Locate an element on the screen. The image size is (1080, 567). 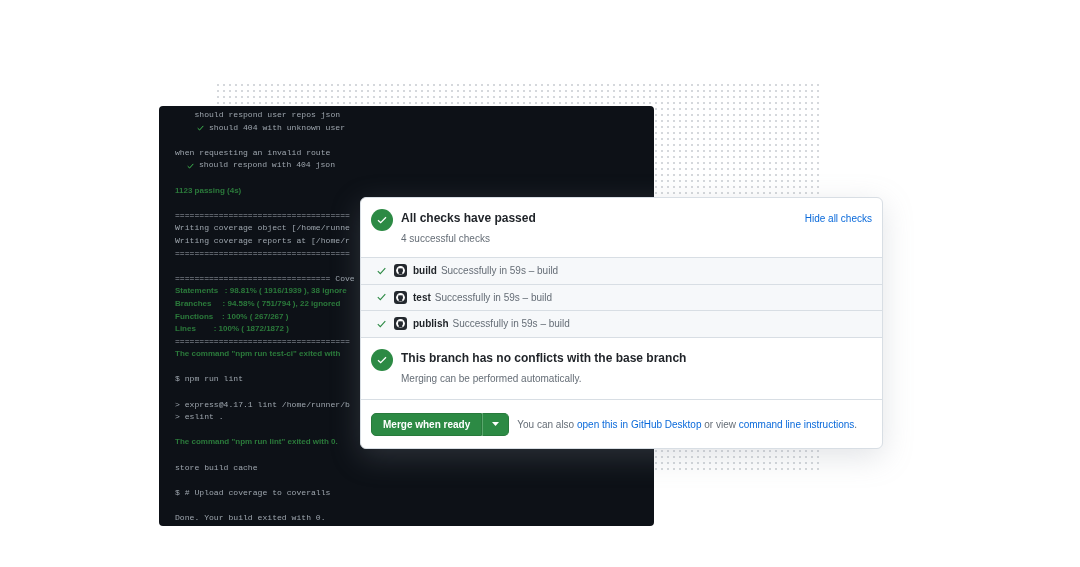
merge-options-text: You can also open this in GitHub Desktop or view command line instructions. is located at coordinates (687, 424).